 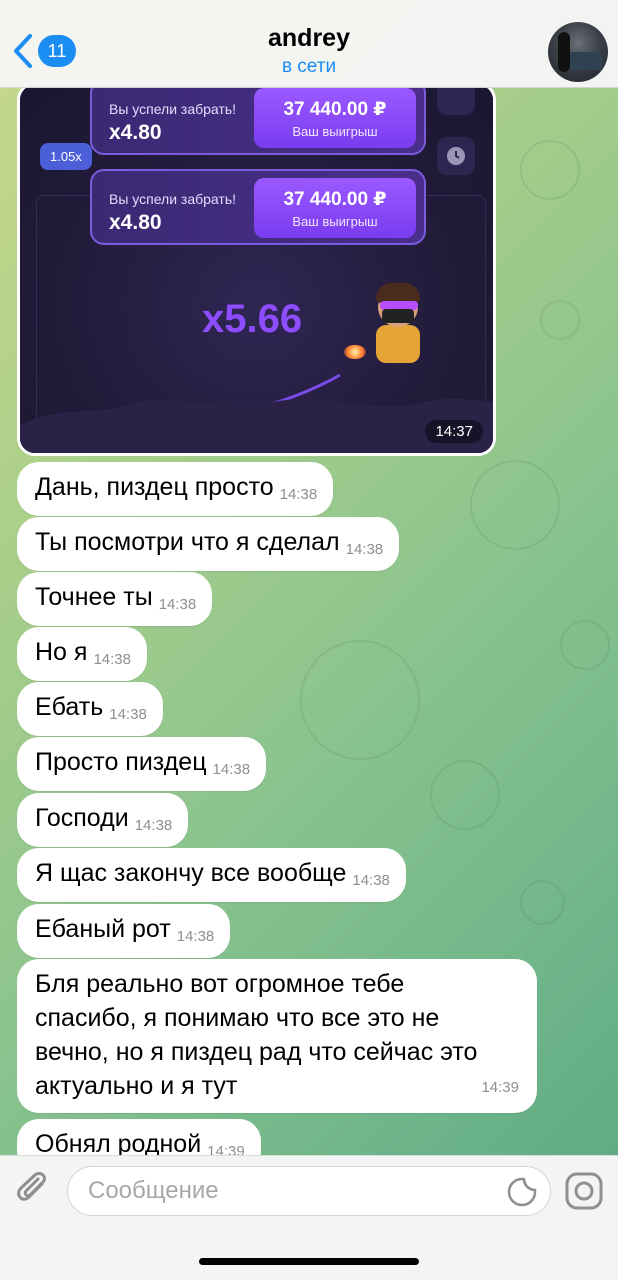 What do you see at coordinates (390, 330) in the screenshot?
I see `jetpack-character` at bounding box center [390, 330].